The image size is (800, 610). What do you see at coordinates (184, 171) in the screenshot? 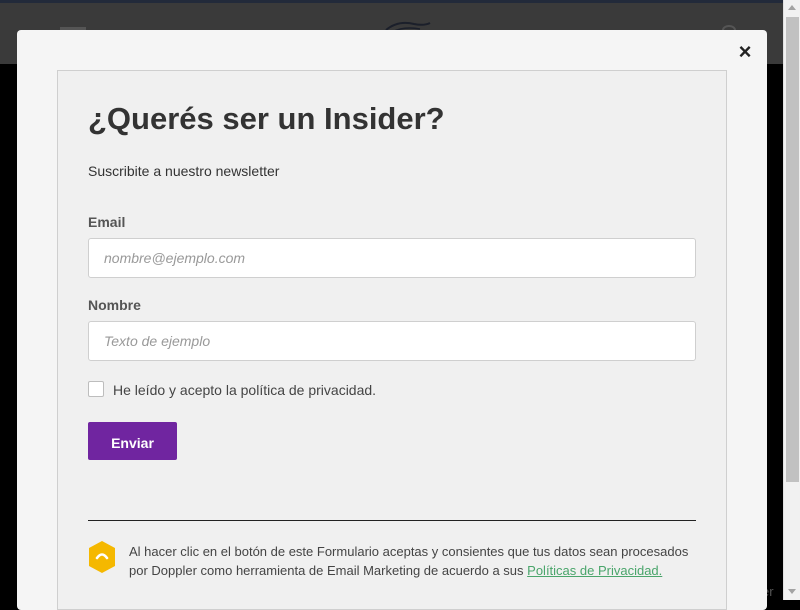
I see `form-subtitle: Suscribite a nuestro newsletter` at bounding box center [184, 171].